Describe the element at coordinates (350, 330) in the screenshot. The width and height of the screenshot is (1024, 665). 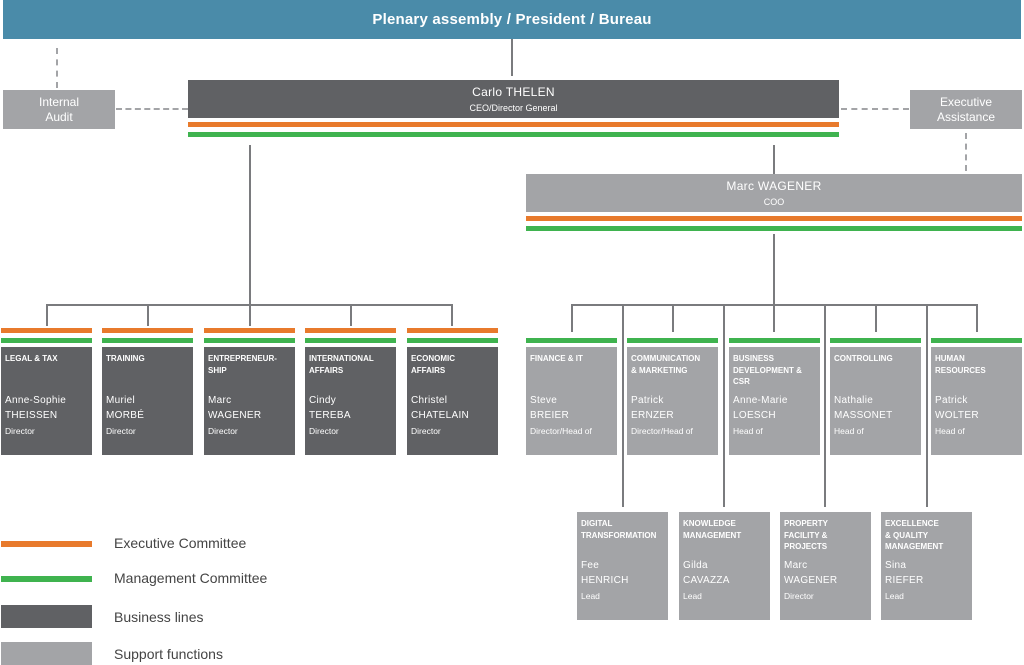
I see `international-affairs-executive-stripe` at that location.